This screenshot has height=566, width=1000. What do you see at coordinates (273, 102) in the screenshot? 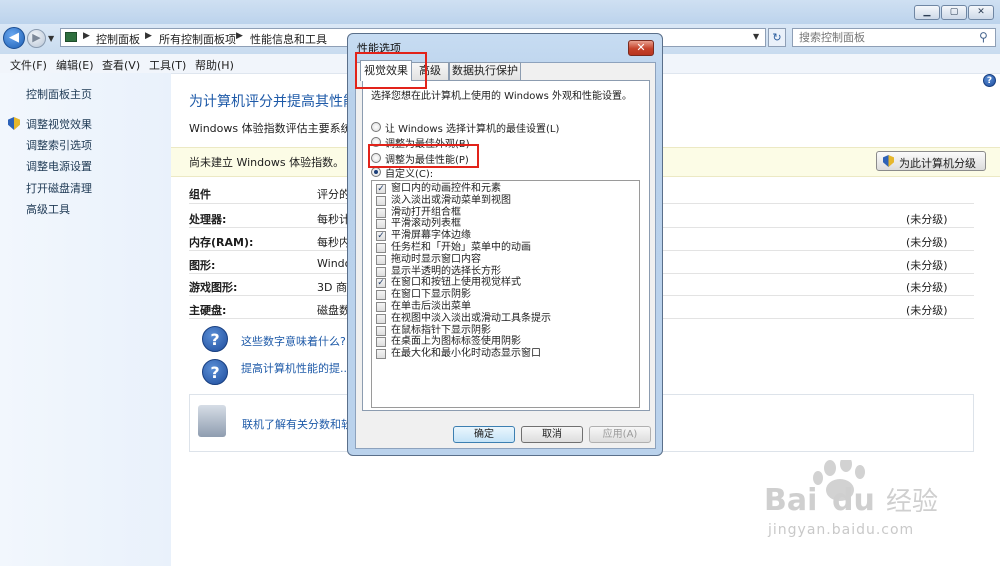
I see `page-title: 为计算机评分并提高其性能` at bounding box center [273, 102].